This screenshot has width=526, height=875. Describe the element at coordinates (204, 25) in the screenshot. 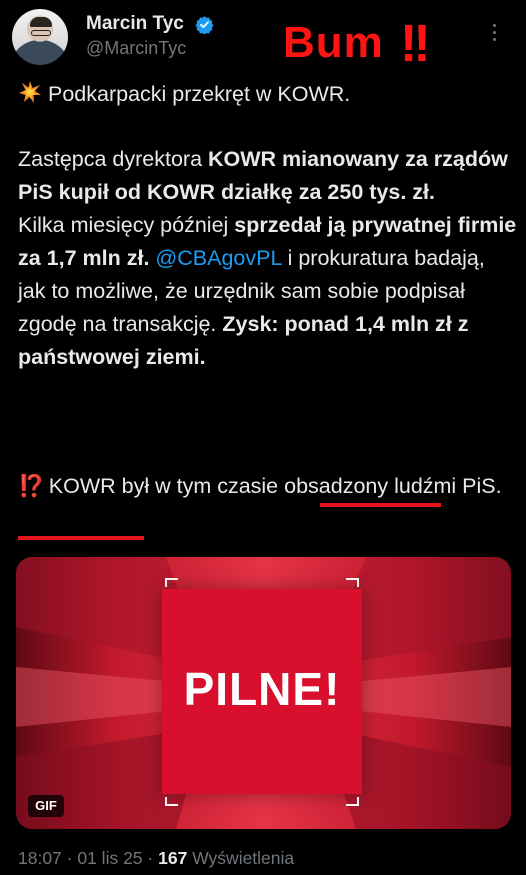

I see `verified-badge-icon` at that location.